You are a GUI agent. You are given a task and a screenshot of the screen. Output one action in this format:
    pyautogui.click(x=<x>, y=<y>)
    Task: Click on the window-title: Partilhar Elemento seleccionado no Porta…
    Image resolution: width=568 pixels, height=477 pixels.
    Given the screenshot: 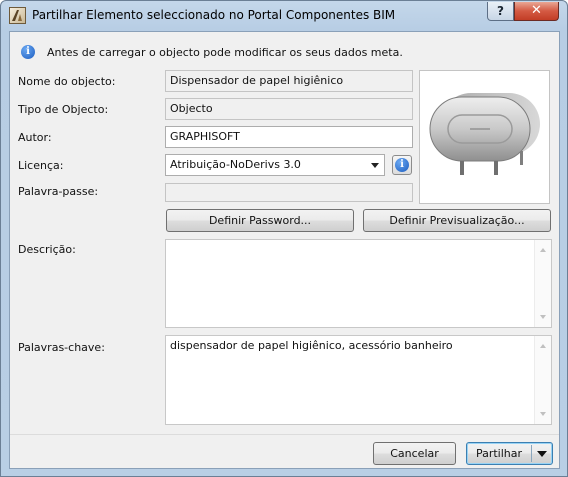 What is the action you would take?
    pyautogui.click(x=214, y=15)
    